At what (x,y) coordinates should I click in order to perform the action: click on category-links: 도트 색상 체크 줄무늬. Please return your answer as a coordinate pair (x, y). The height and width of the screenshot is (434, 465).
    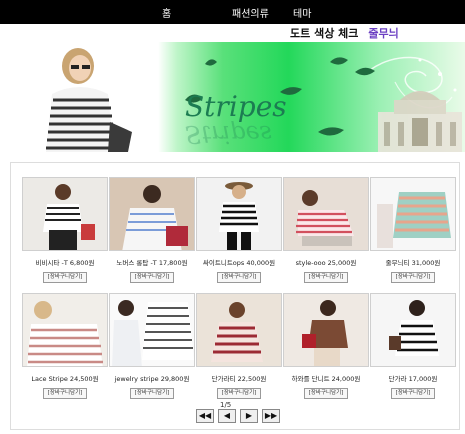
    Looking at the image, I should click on (344, 33).